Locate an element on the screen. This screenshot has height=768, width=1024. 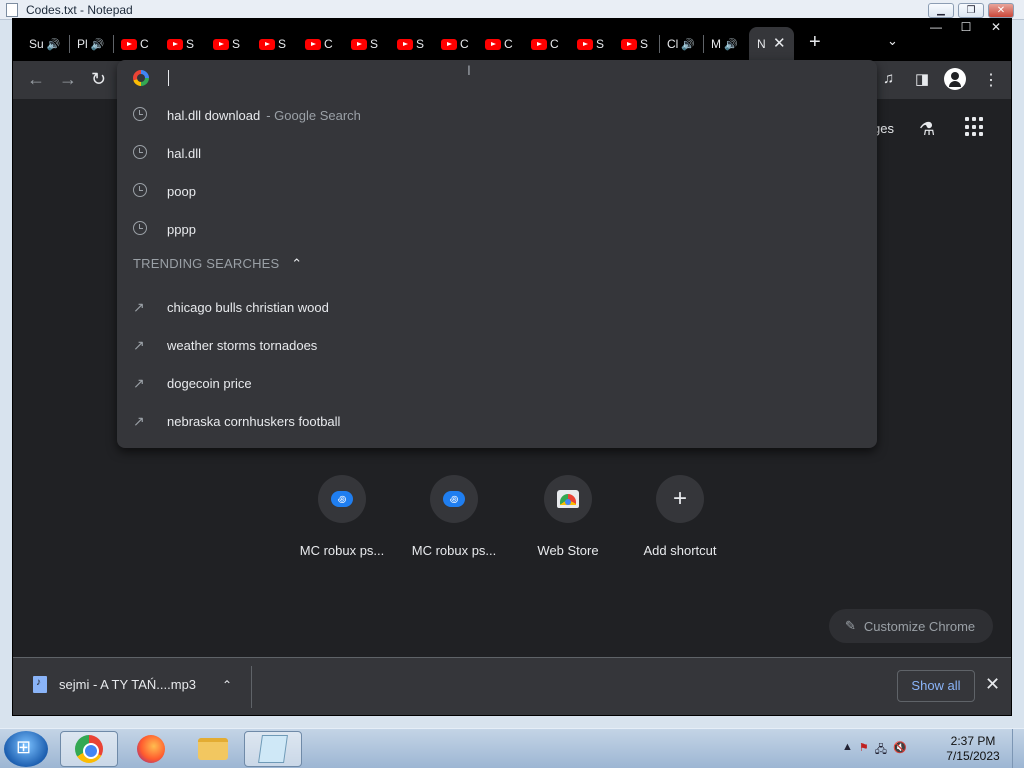
plus-icon: + is located at coordinates (679, 498).